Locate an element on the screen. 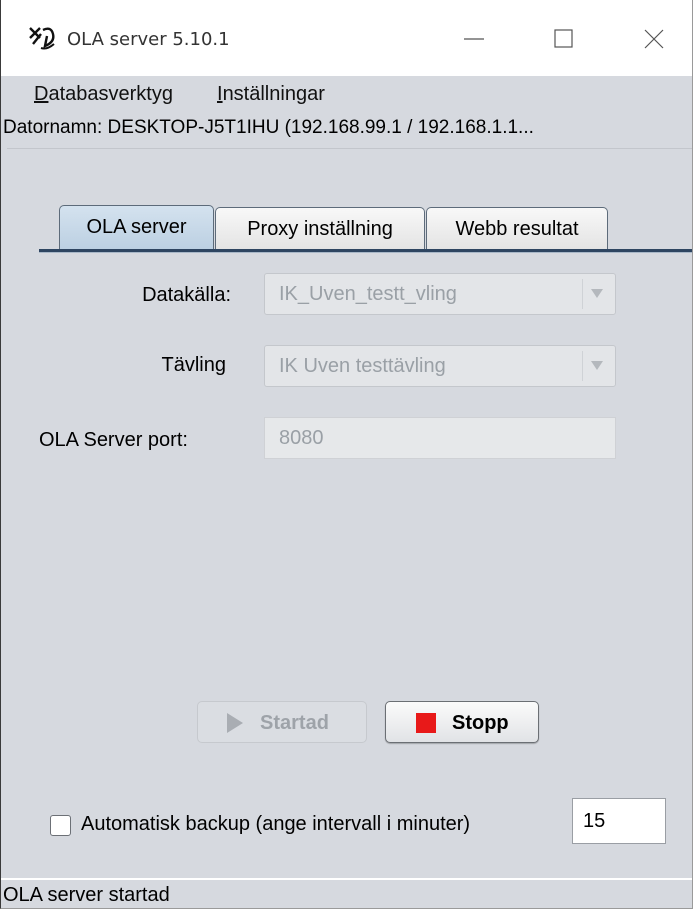  close-icon is located at coordinates (654, 39).